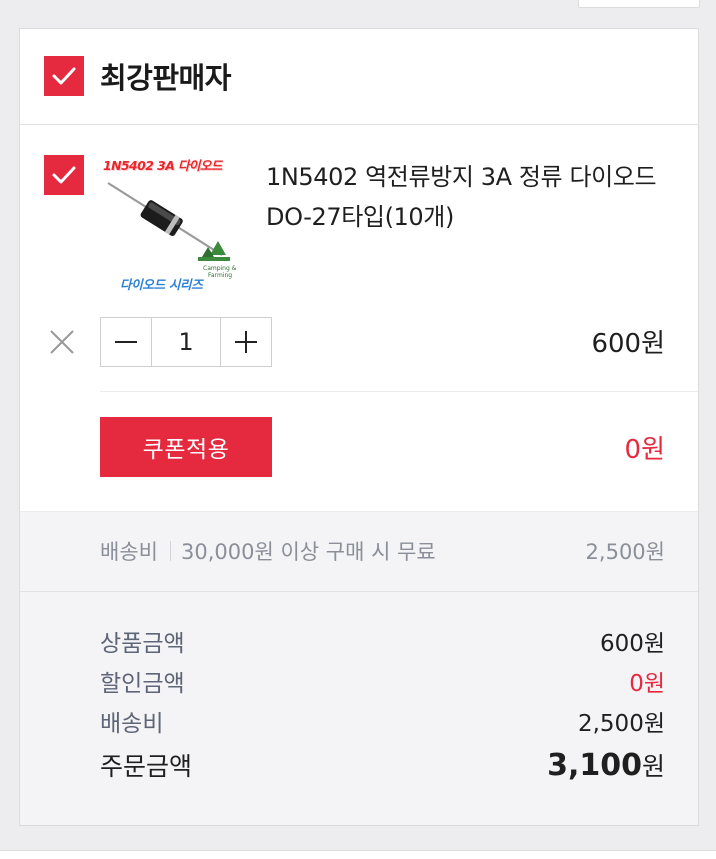  I want to click on brand-badge-line2: Farming, so click(220, 275).